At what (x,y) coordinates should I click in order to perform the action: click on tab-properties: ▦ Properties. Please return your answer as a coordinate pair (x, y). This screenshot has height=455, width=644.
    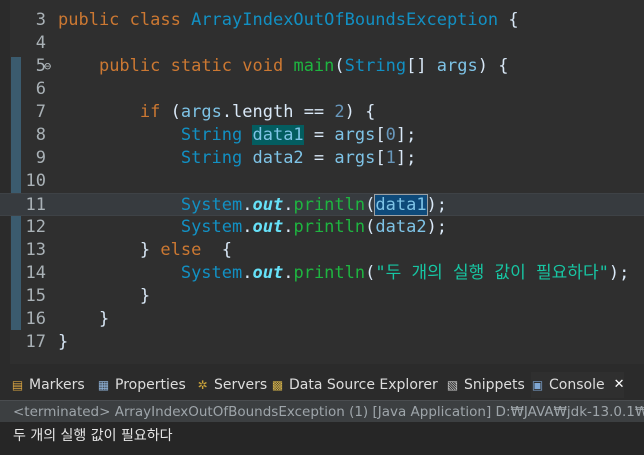
    Looking at the image, I should click on (141, 385).